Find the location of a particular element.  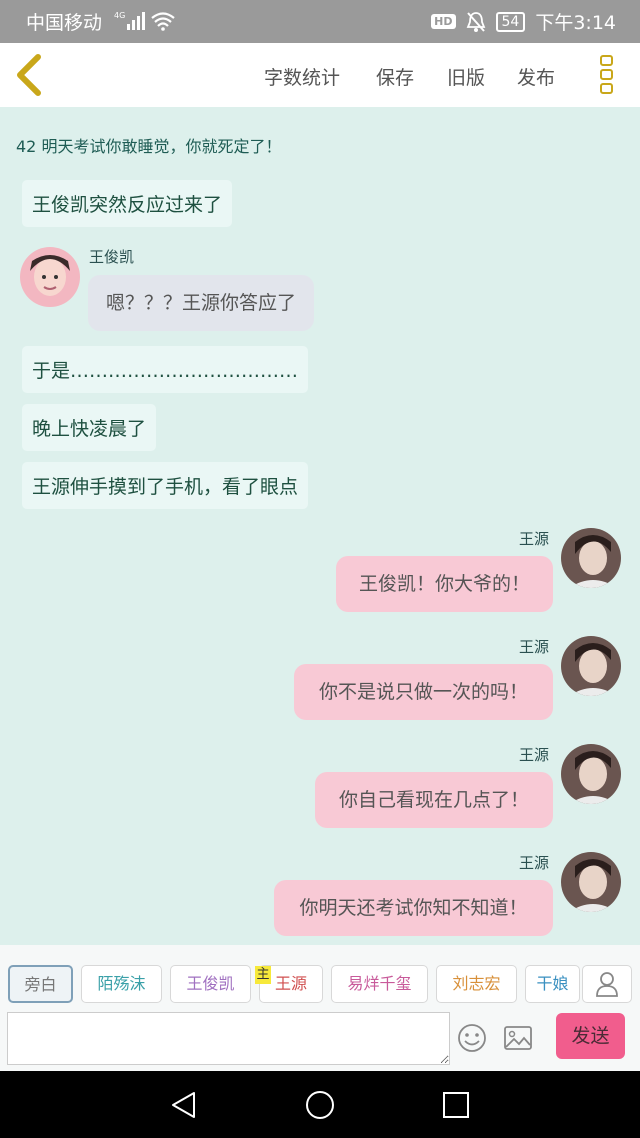

send-button: 发送 is located at coordinates (590, 1036).